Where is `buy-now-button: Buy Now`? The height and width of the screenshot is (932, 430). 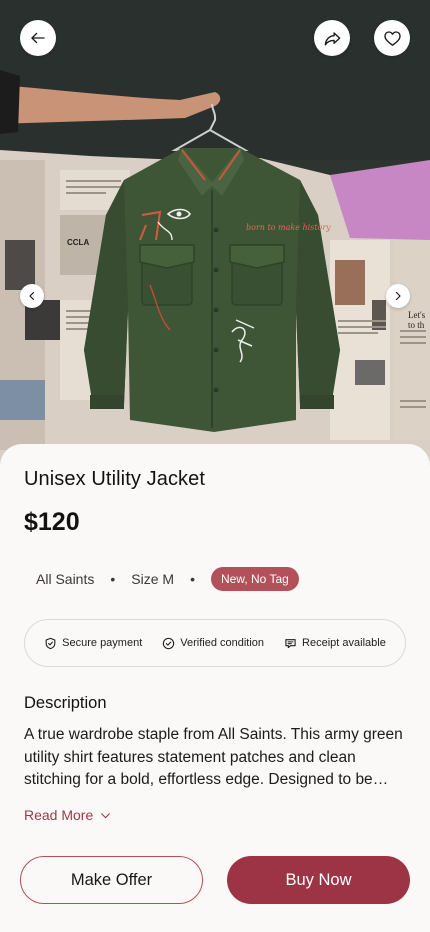 buy-now-button: Buy Now is located at coordinates (318, 880).